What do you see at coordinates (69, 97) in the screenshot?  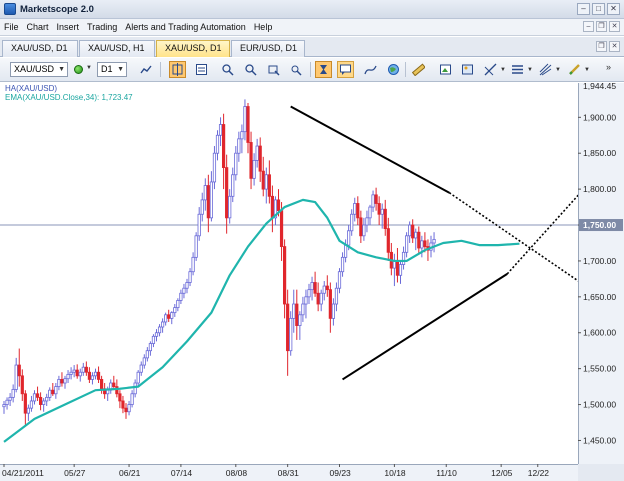 I see `legend-ema: EMA(XAU/USD.Close,34): 1,723.47` at bounding box center [69, 97].